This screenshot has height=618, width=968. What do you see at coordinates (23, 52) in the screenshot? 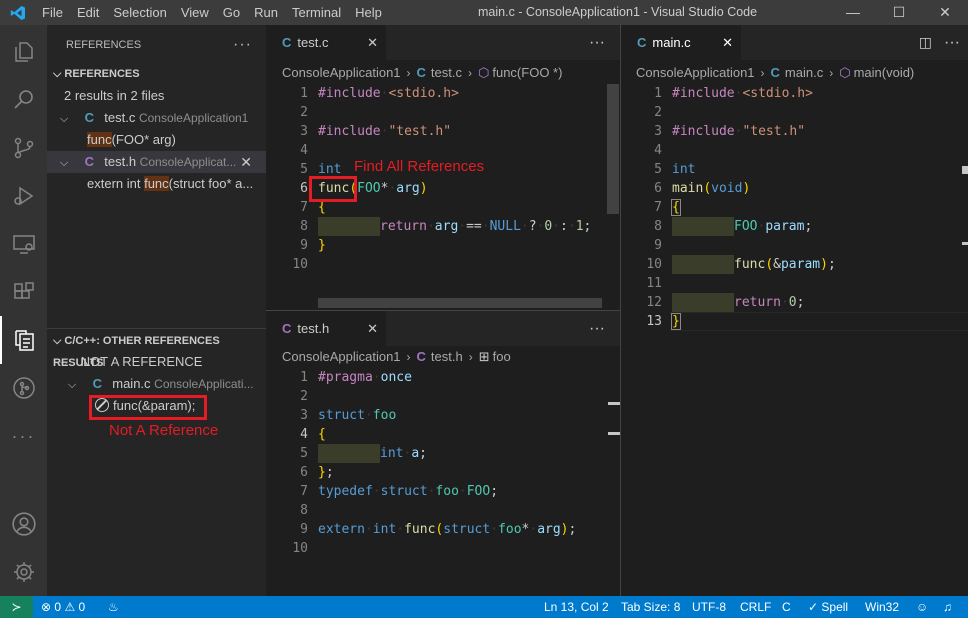
I see `explorer-icon` at bounding box center [23, 52].